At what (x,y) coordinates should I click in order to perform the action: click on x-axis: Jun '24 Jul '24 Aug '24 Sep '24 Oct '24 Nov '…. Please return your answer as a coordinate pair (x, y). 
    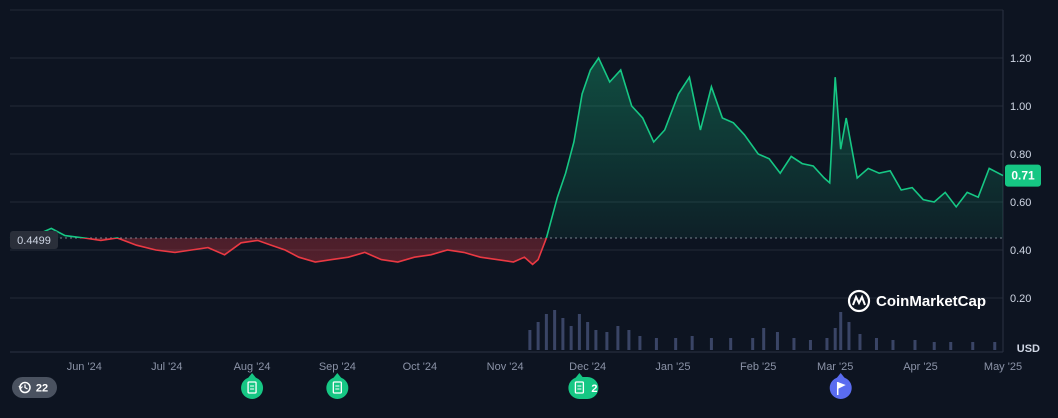
    Looking at the image, I should click on (544, 367).